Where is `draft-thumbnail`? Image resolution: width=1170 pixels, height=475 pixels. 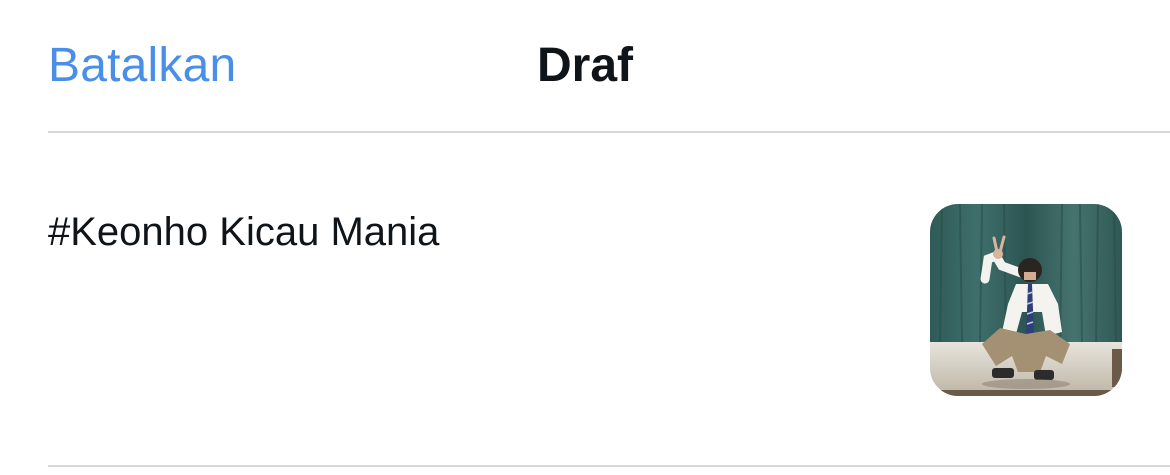 draft-thumbnail is located at coordinates (1026, 300).